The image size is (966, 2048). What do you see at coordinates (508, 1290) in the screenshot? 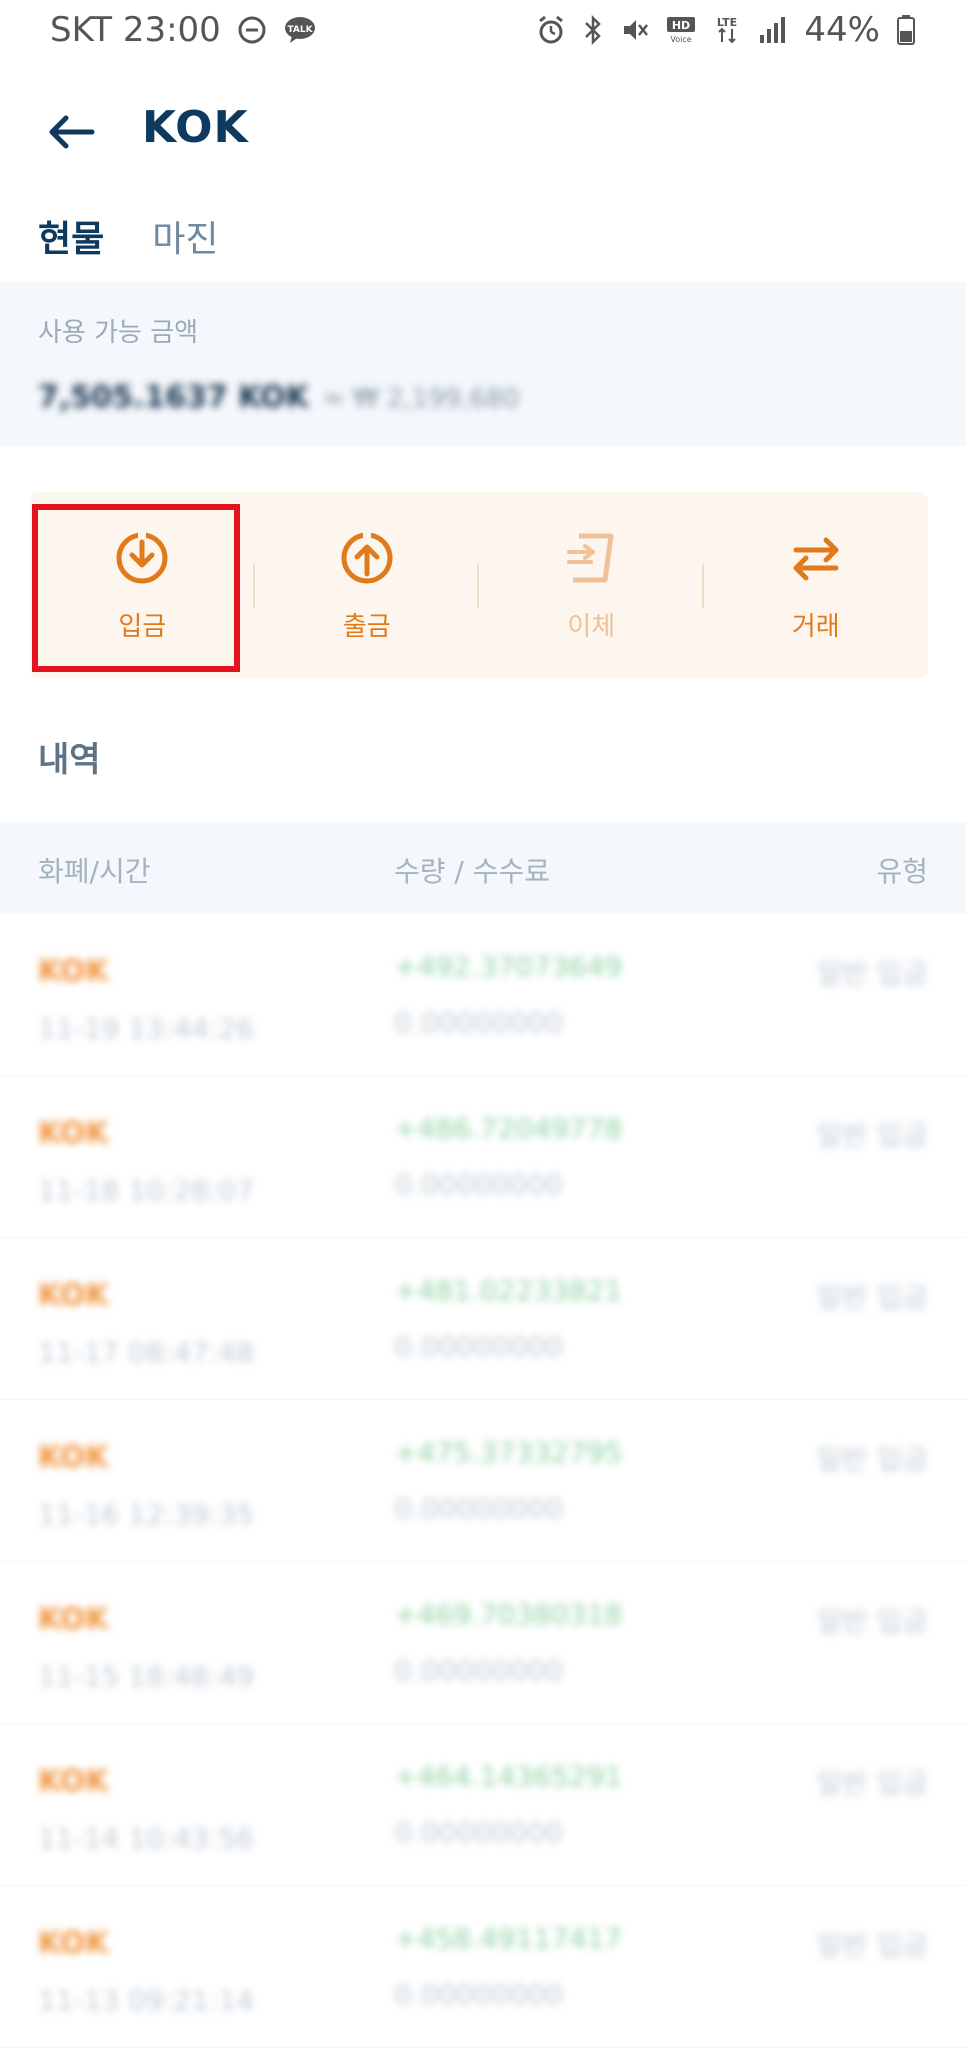
I see `row-amount: +481.02233821` at bounding box center [508, 1290].